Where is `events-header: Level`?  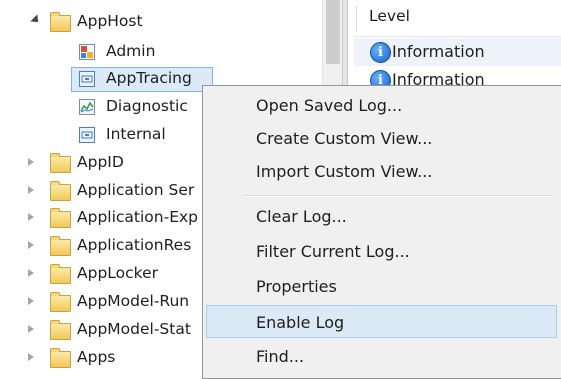 events-header: Level is located at coordinates (457, 18).